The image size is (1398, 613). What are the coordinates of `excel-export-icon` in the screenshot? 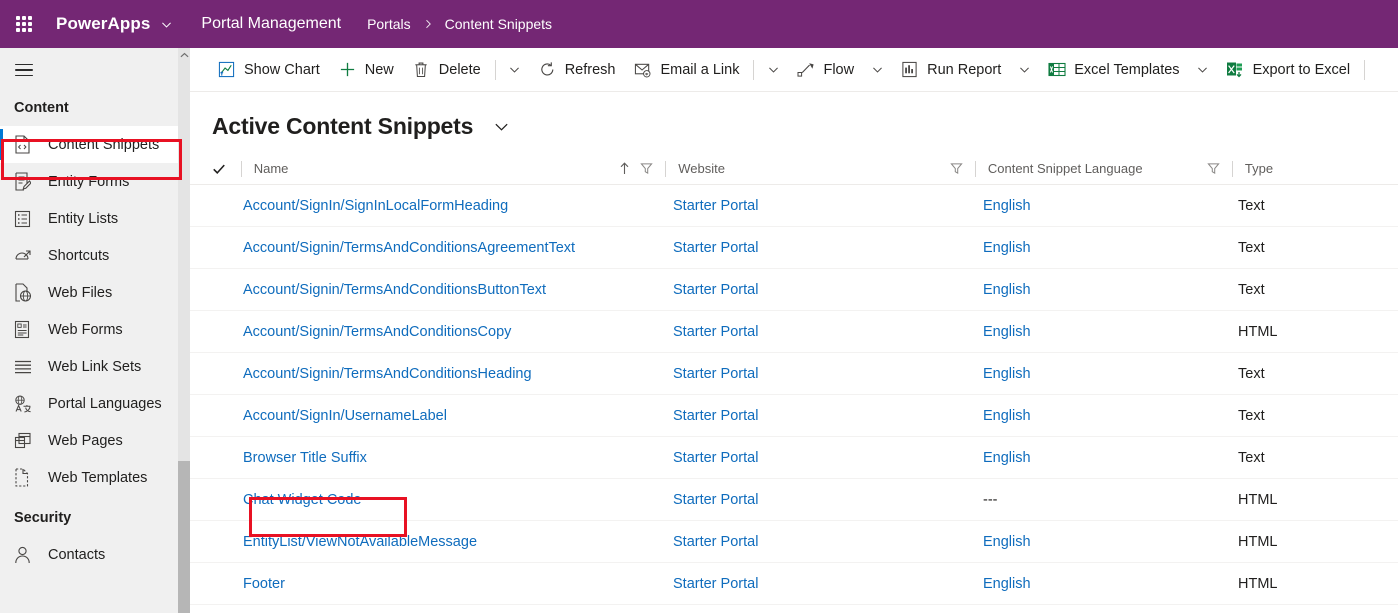 It's located at (1235, 70).